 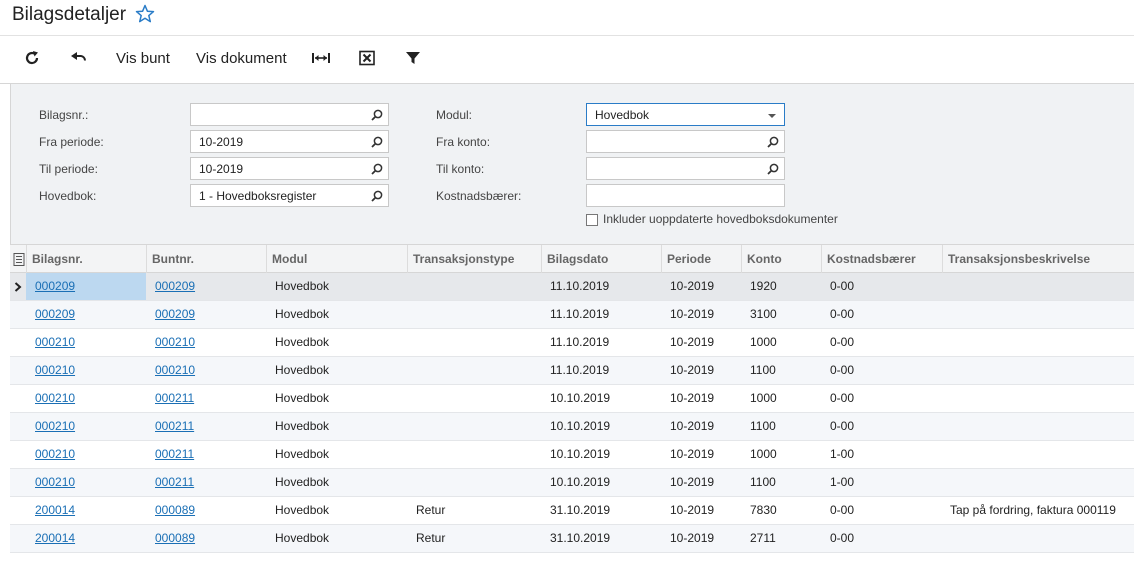 What do you see at coordinates (289, 141) in the screenshot?
I see `fra-periode-input: 10-2019` at bounding box center [289, 141].